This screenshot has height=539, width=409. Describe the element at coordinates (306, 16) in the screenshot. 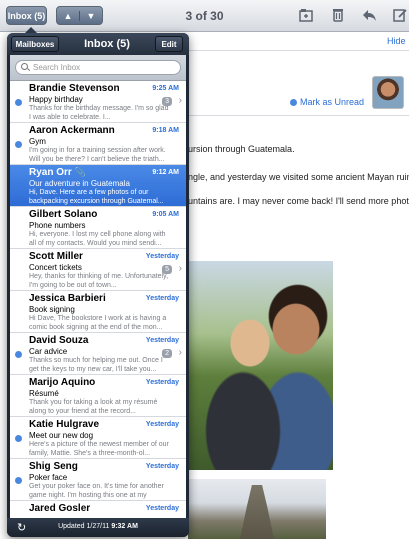

I see `folder-icon` at that location.